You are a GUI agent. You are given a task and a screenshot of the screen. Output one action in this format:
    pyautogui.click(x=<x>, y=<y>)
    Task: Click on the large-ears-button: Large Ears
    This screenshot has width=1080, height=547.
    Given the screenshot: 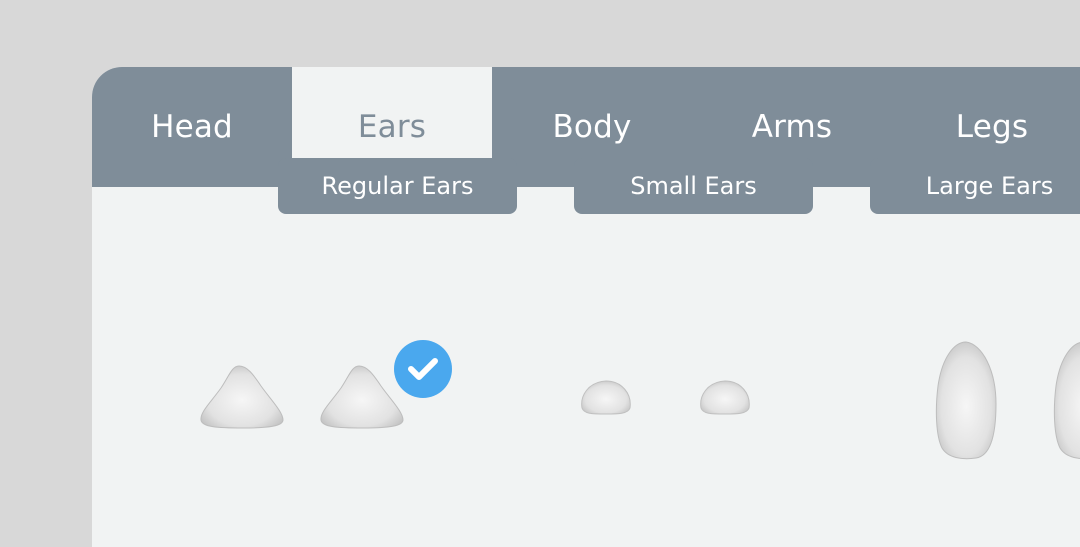 What is the action you would take?
    pyautogui.click(x=975, y=186)
    